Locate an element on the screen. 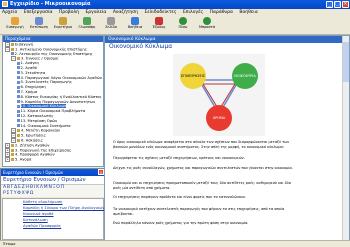  minimize-button: _ is located at coordinates (329, 4).